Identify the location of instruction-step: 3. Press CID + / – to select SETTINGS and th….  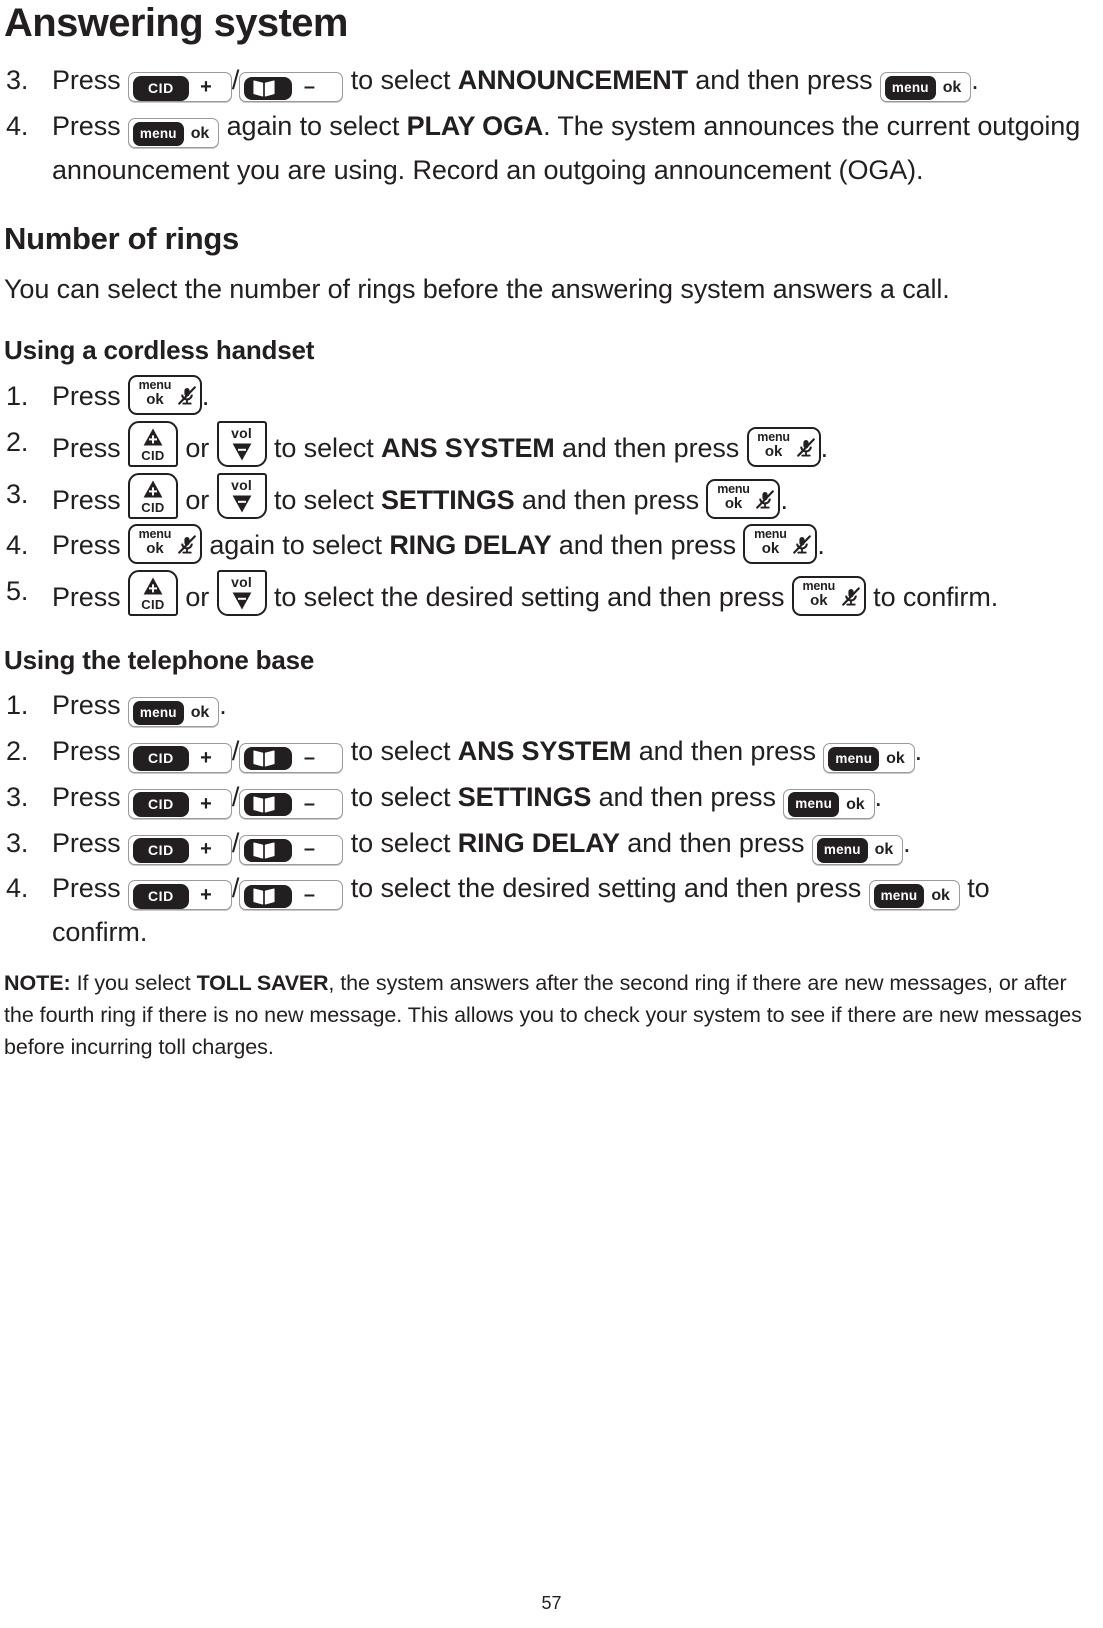
(543, 798).